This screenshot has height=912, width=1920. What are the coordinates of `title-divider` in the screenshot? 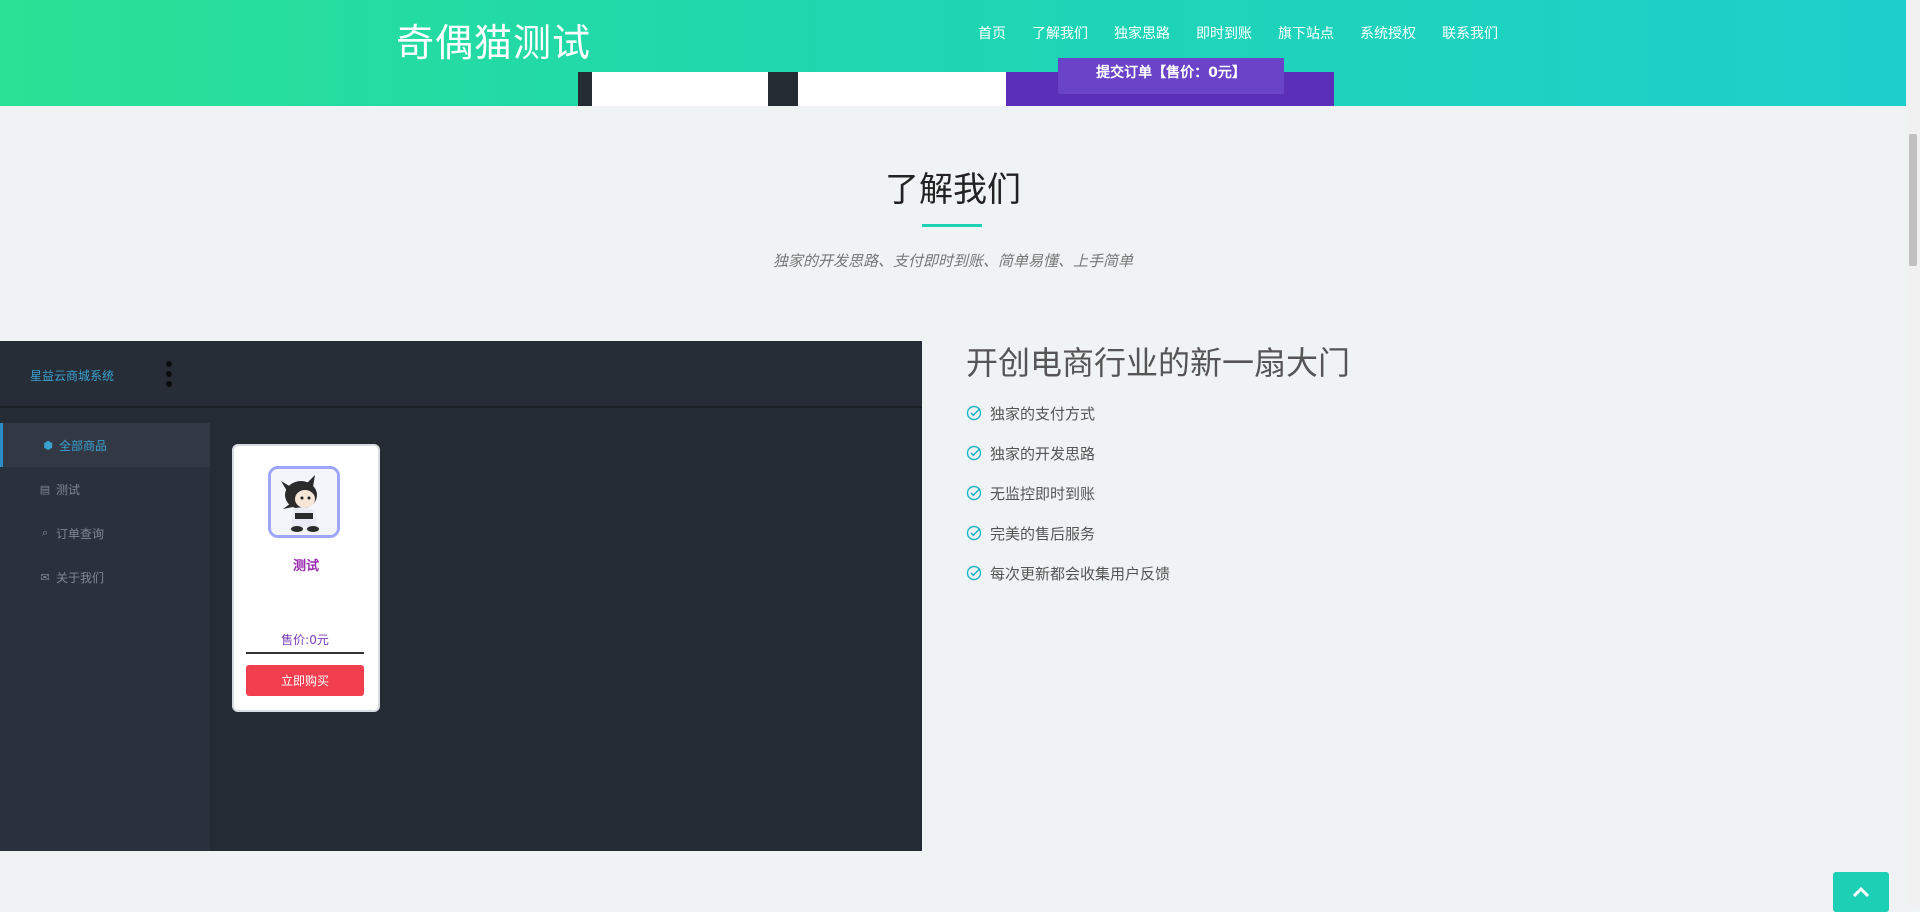 It's located at (952, 225).